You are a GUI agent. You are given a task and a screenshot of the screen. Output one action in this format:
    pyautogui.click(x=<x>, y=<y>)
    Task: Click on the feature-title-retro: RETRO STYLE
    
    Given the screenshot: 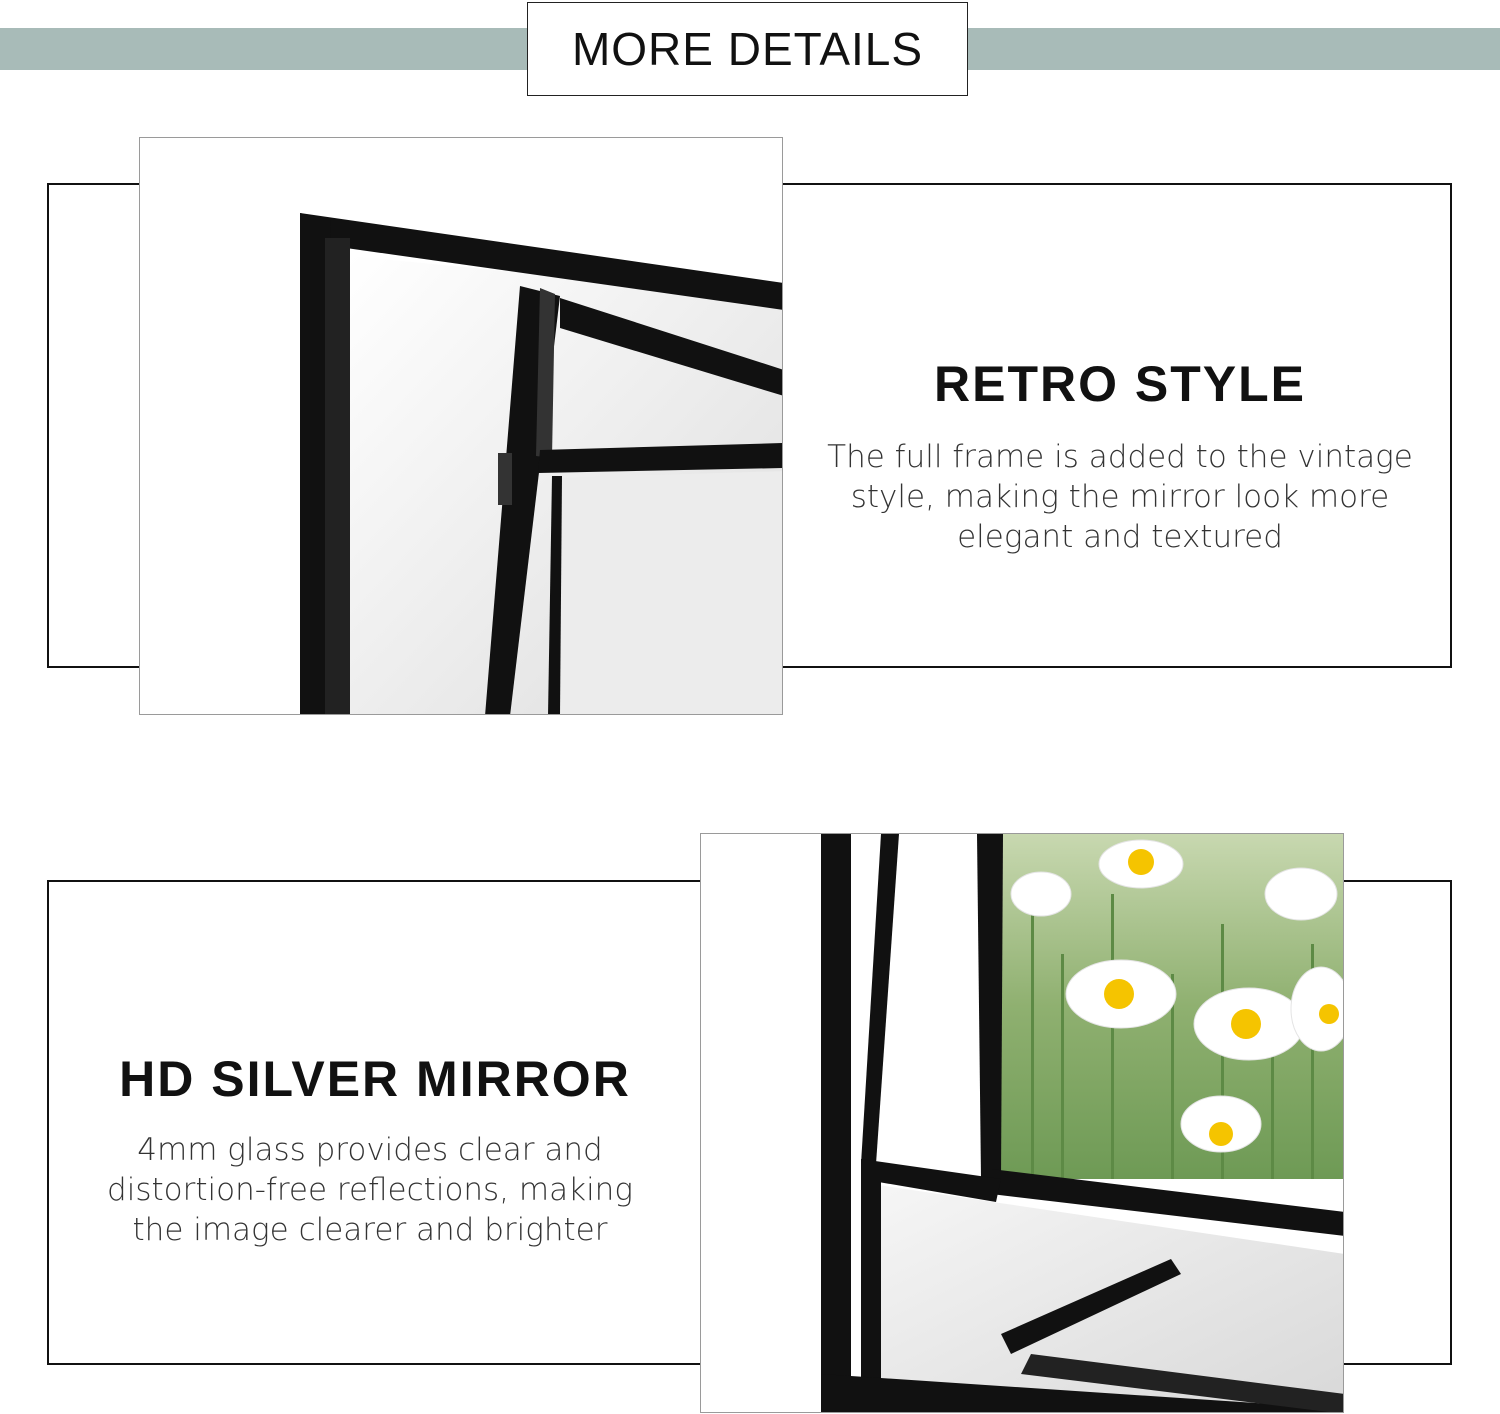 What is the action you would take?
    pyautogui.click(x=1120, y=384)
    